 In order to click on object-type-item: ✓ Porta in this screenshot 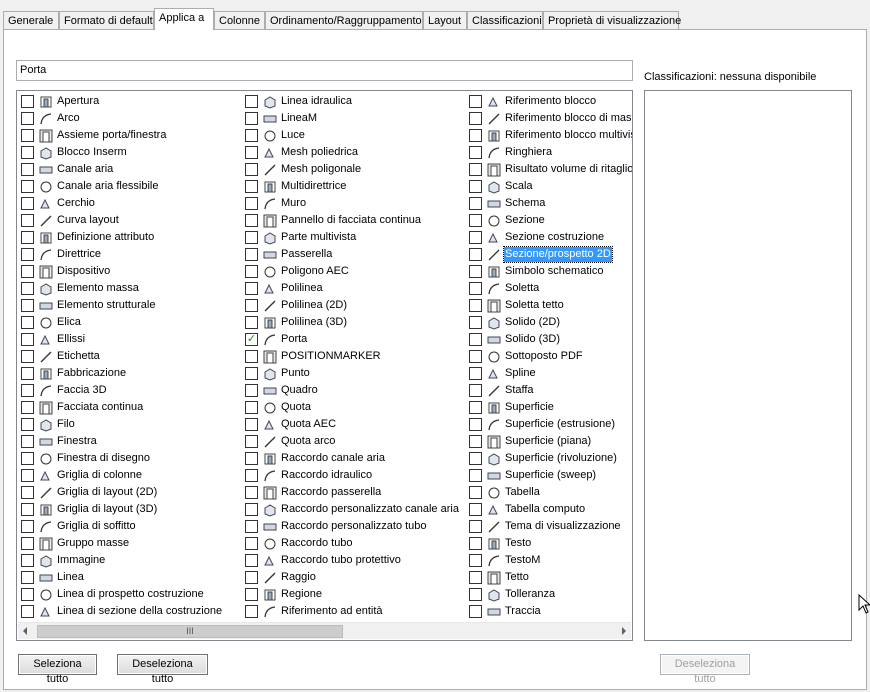, I will do `click(352, 339)`.